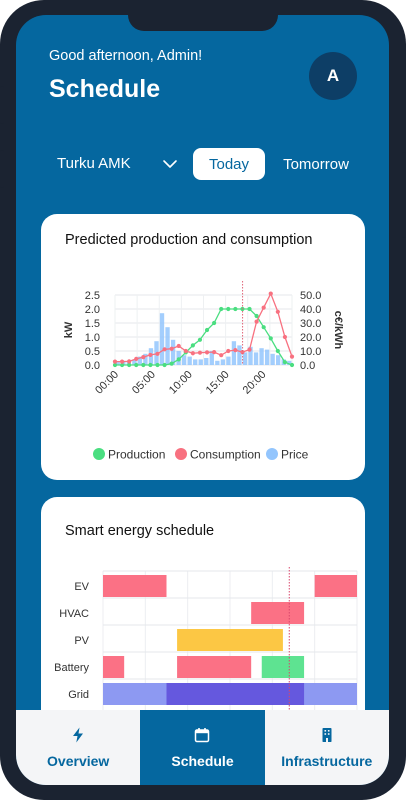 The image size is (406, 800). What do you see at coordinates (327, 760) in the screenshot?
I see `nav-label: Infrastructure` at bounding box center [327, 760].